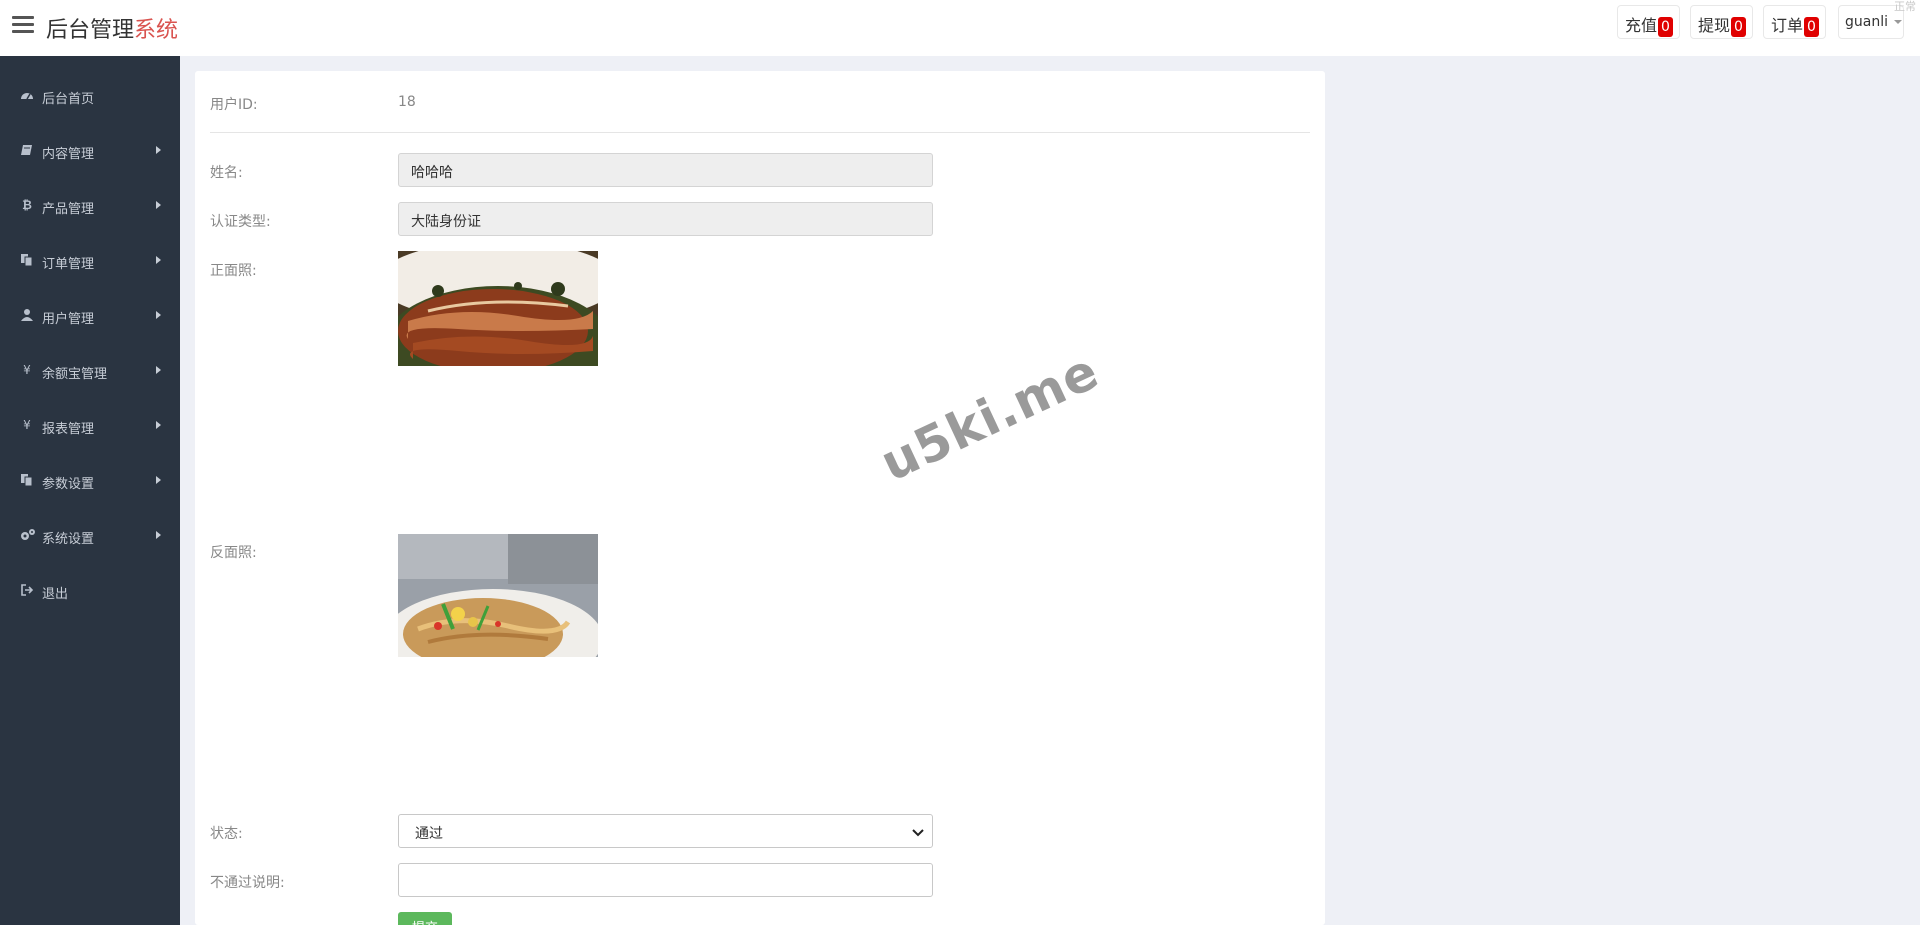  Describe the element at coordinates (498, 595) in the screenshot. I see `back-photo-image` at that location.